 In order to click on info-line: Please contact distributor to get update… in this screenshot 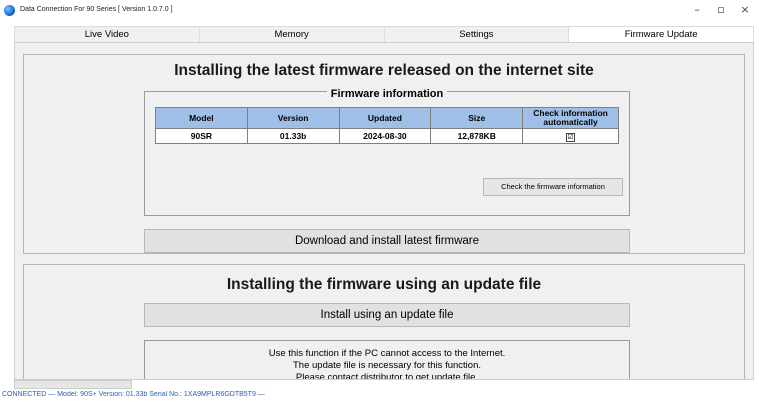, I will do `click(387, 376)`.